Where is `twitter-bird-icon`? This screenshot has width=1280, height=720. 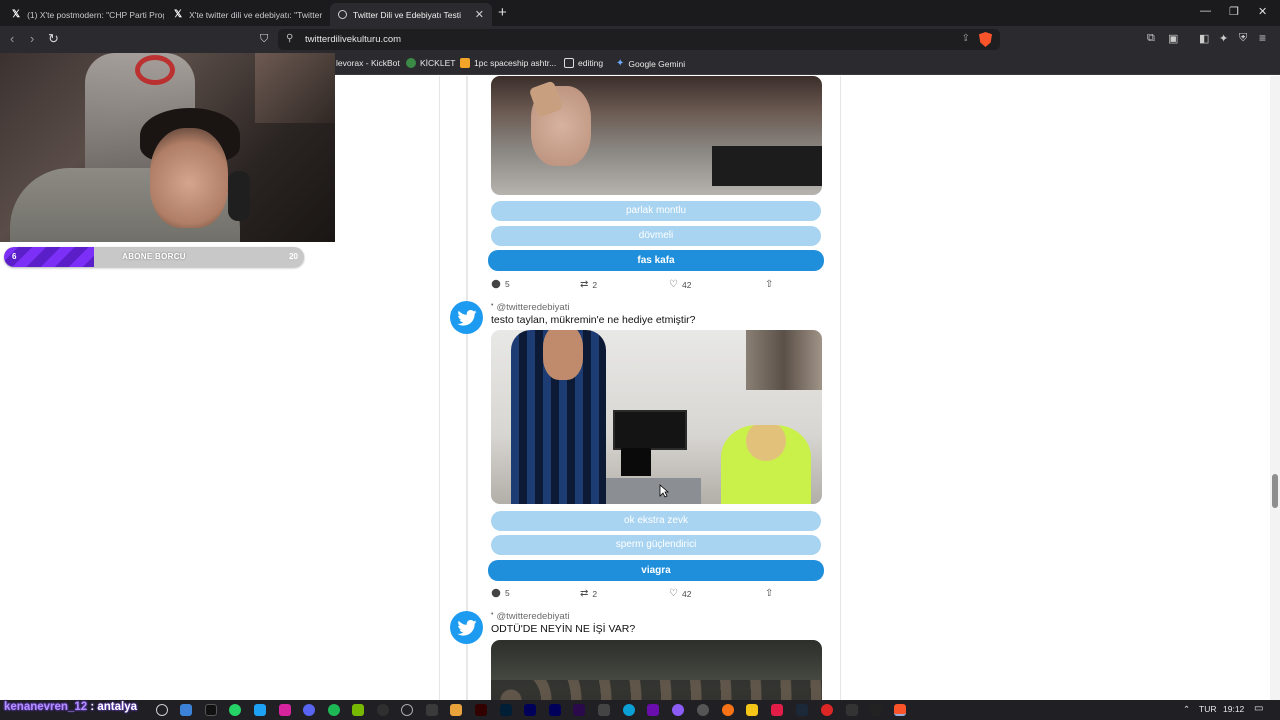 twitter-bird-icon is located at coordinates (466, 317).